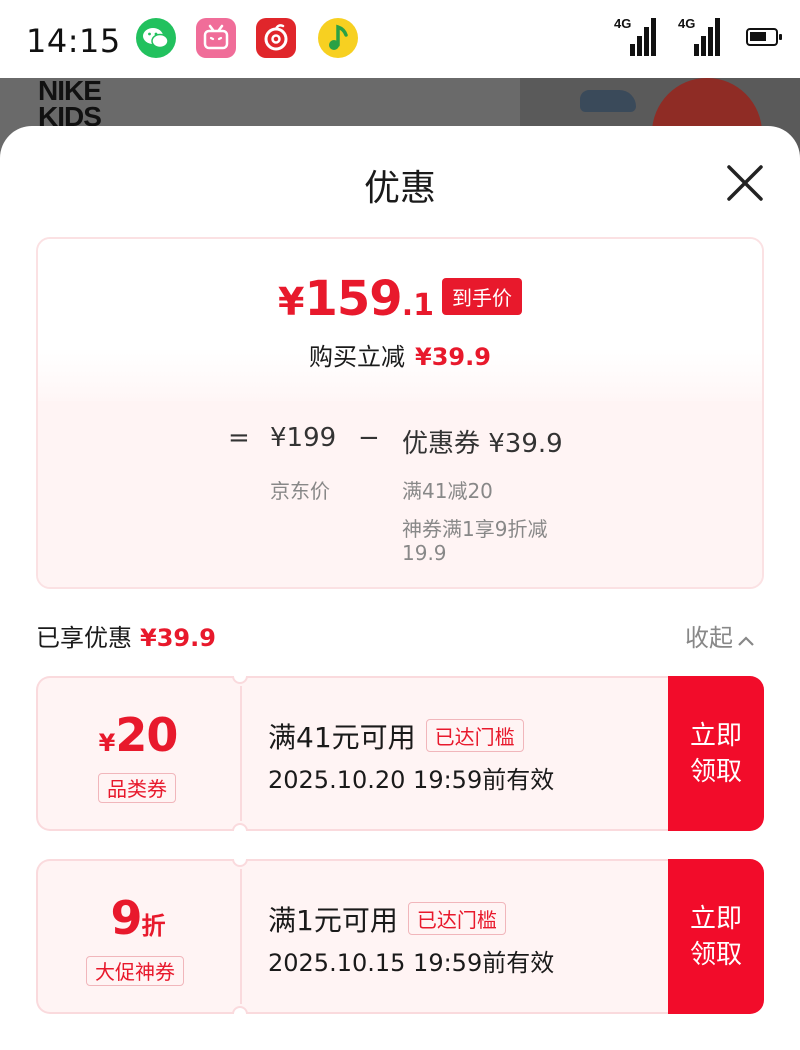 The image size is (800, 1050). I want to click on final-price-decimal: .1, so click(417, 305).